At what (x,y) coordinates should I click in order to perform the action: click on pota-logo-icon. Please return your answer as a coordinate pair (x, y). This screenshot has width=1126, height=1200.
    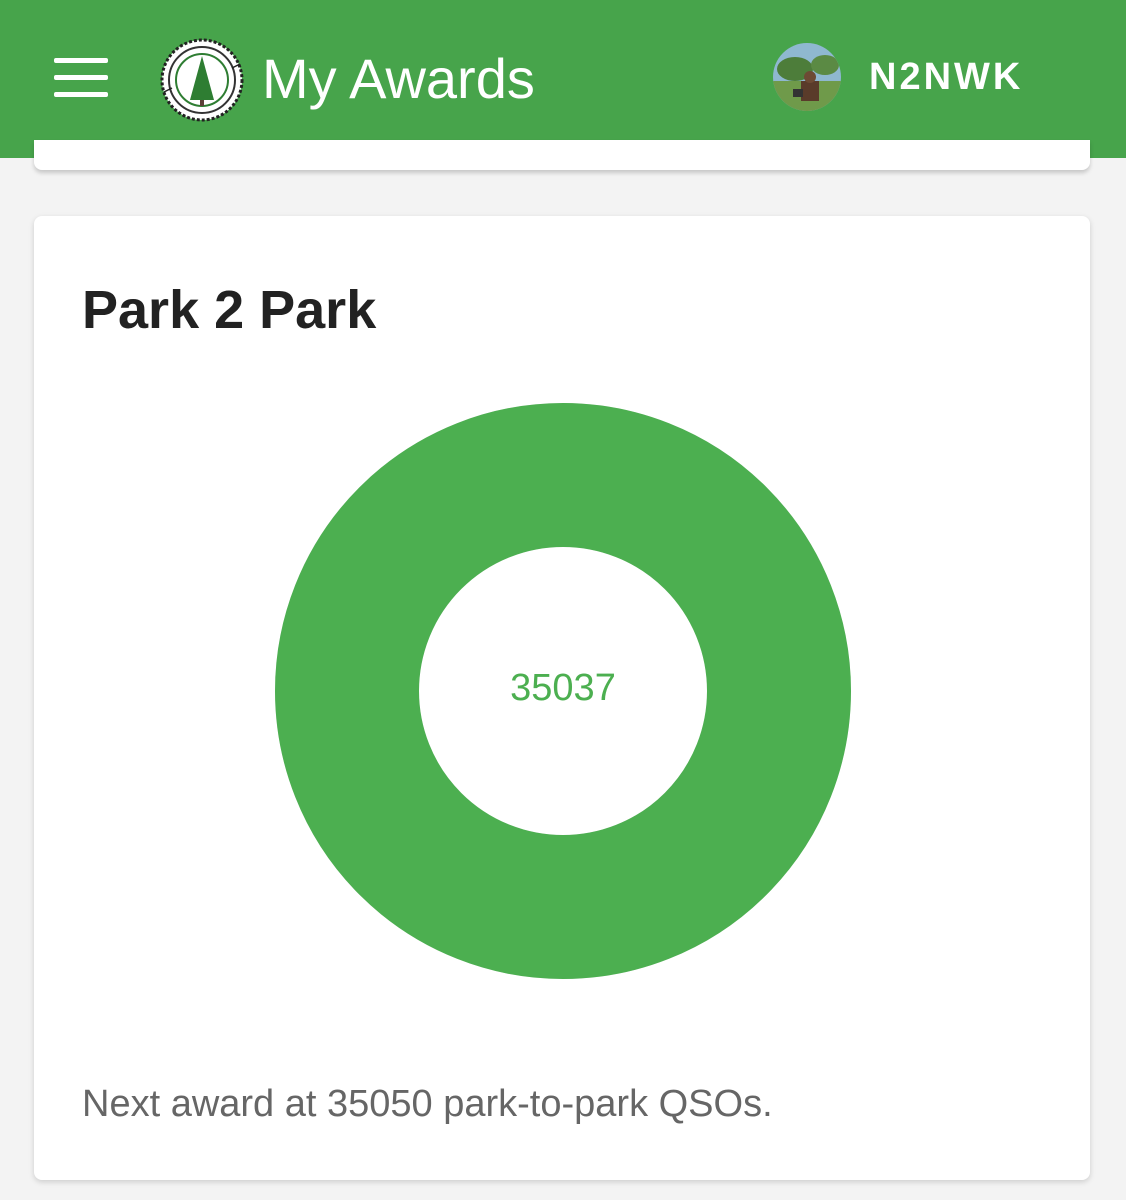
    Looking at the image, I should click on (202, 80).